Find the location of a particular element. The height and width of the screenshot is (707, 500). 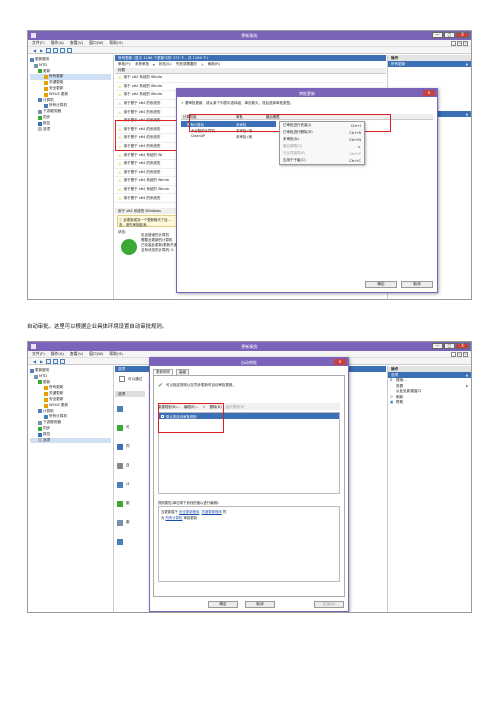

context-menu-item: 未审批(N) Ctrl+N is located at coordinates (322, 139).